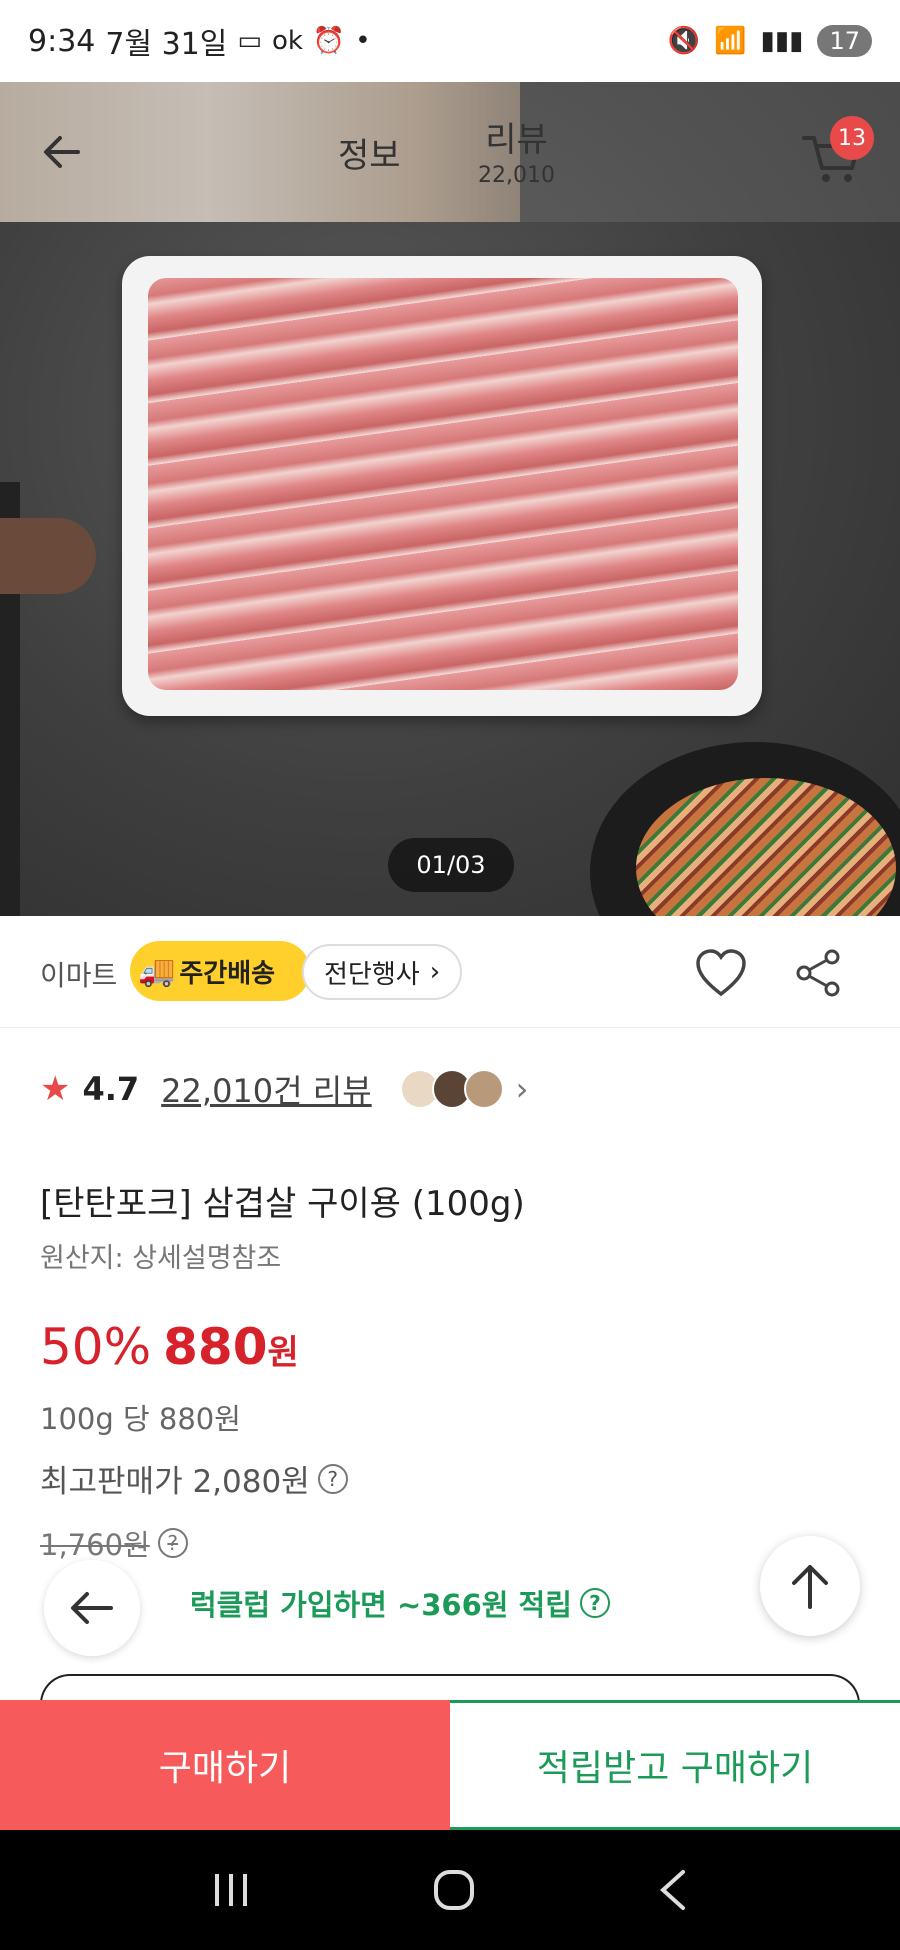  Describe the element at coordinates (721, 973) in the screenshot. I see `heart-icon` at that location.